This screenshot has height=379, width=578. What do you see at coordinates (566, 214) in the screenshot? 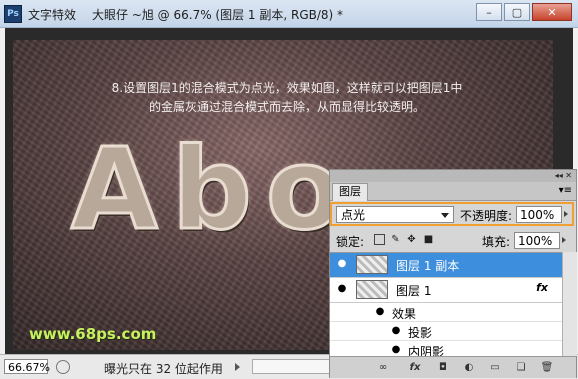
I see `opacity-slider-arrow-icon` at bounding box center [566, 214].